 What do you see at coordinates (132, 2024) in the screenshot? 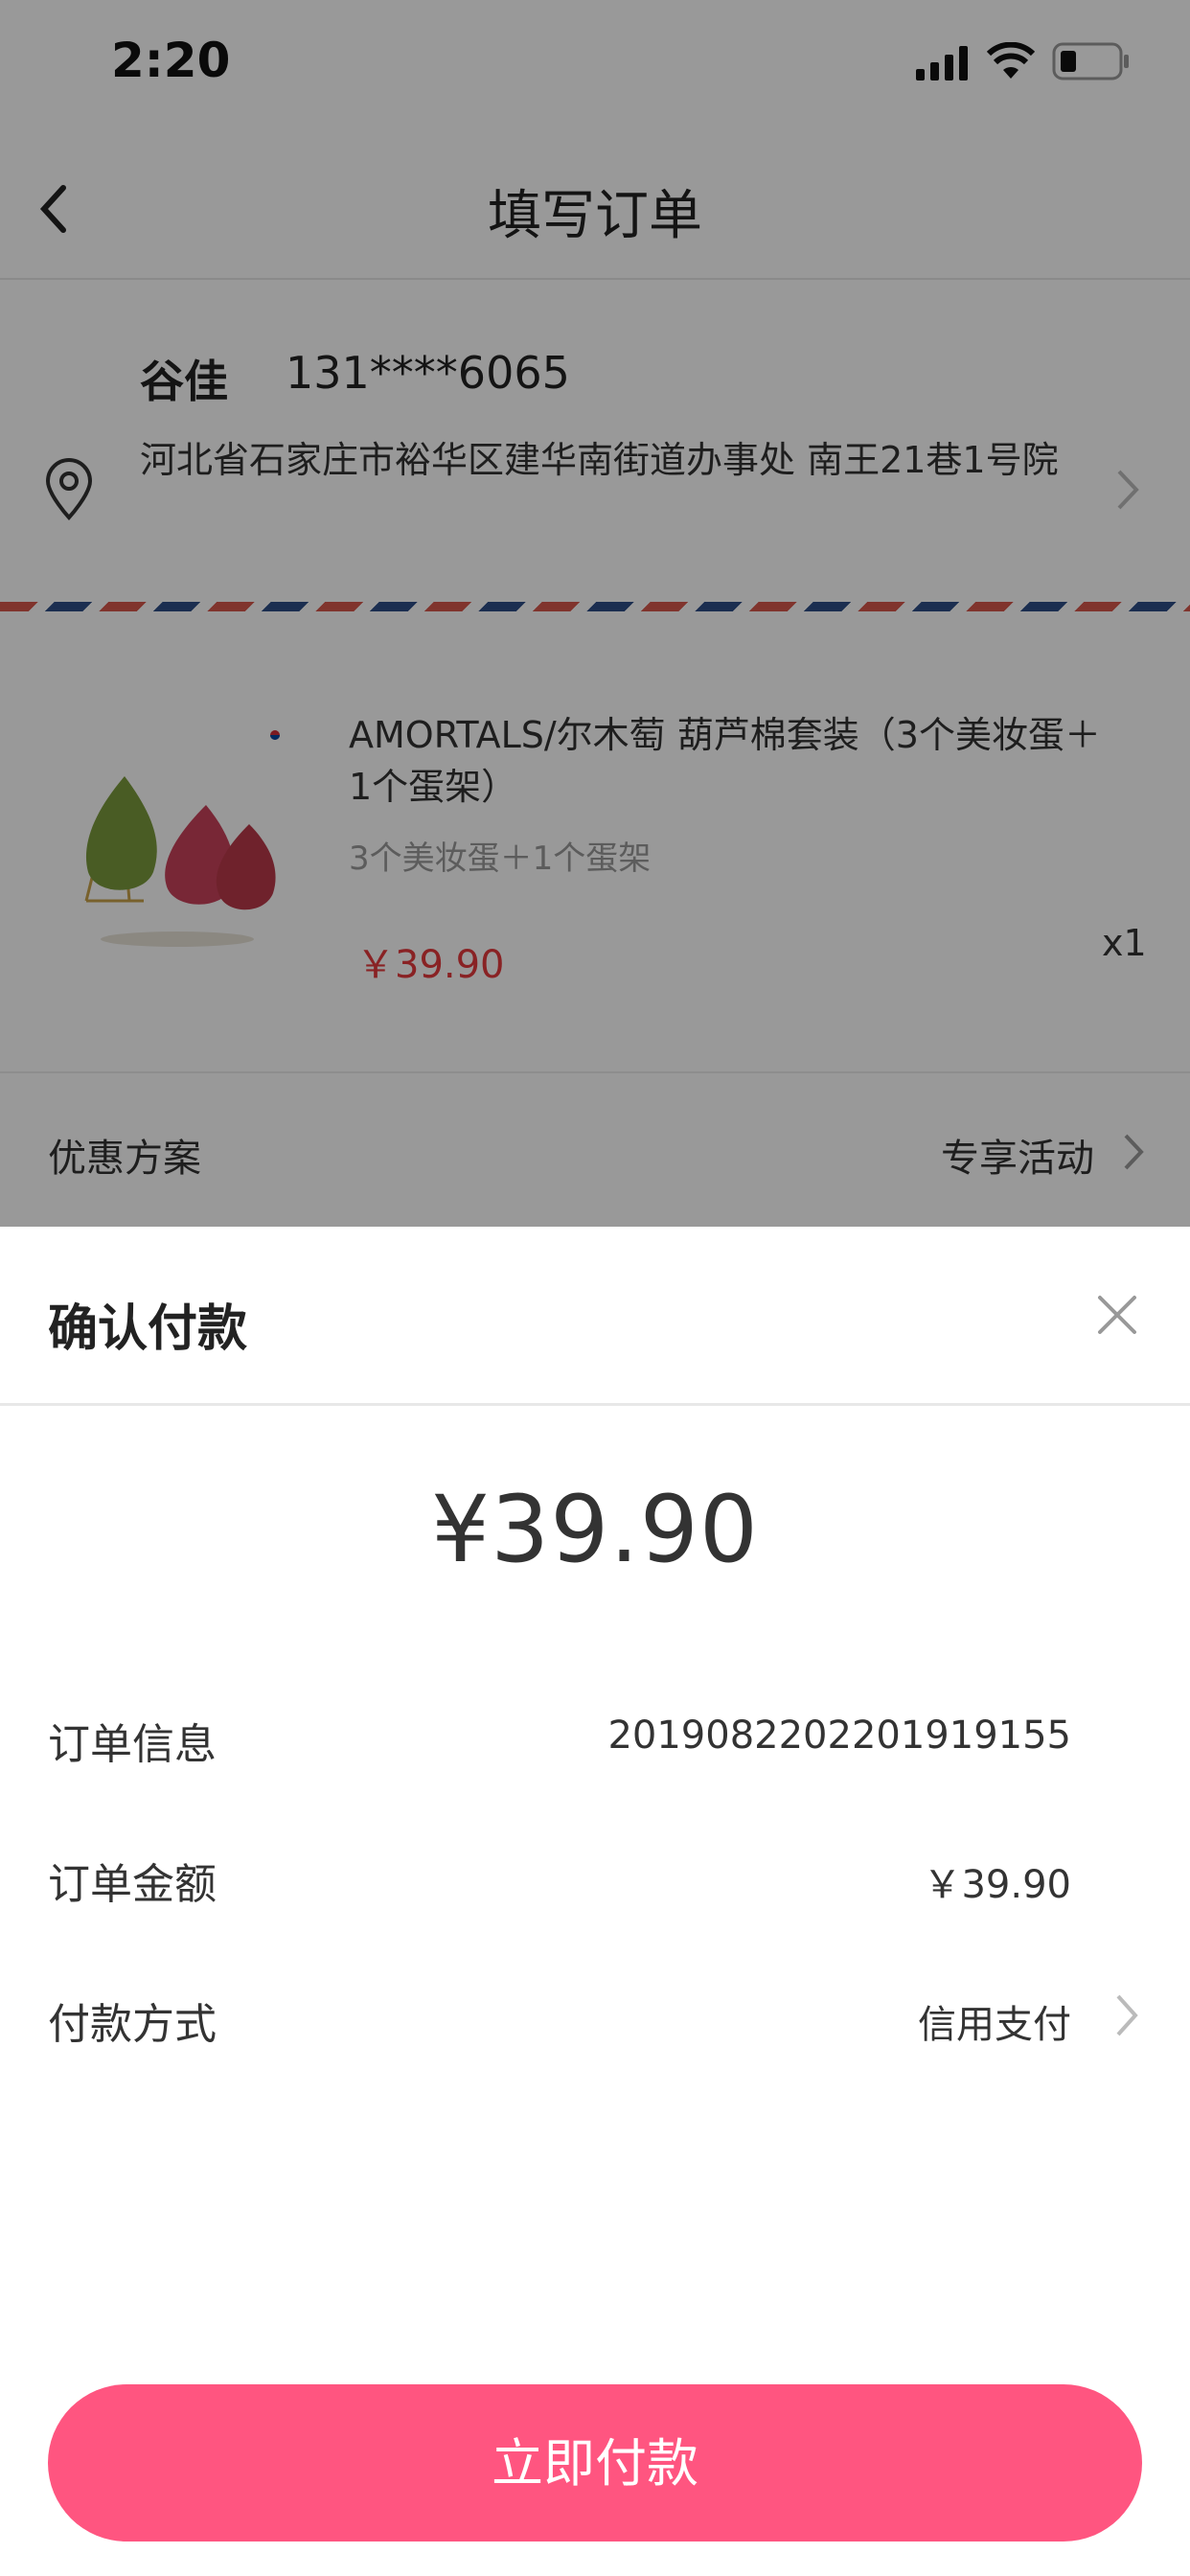
I see `payment-method-label: 付款方式` at bounding box center [132, 2024].